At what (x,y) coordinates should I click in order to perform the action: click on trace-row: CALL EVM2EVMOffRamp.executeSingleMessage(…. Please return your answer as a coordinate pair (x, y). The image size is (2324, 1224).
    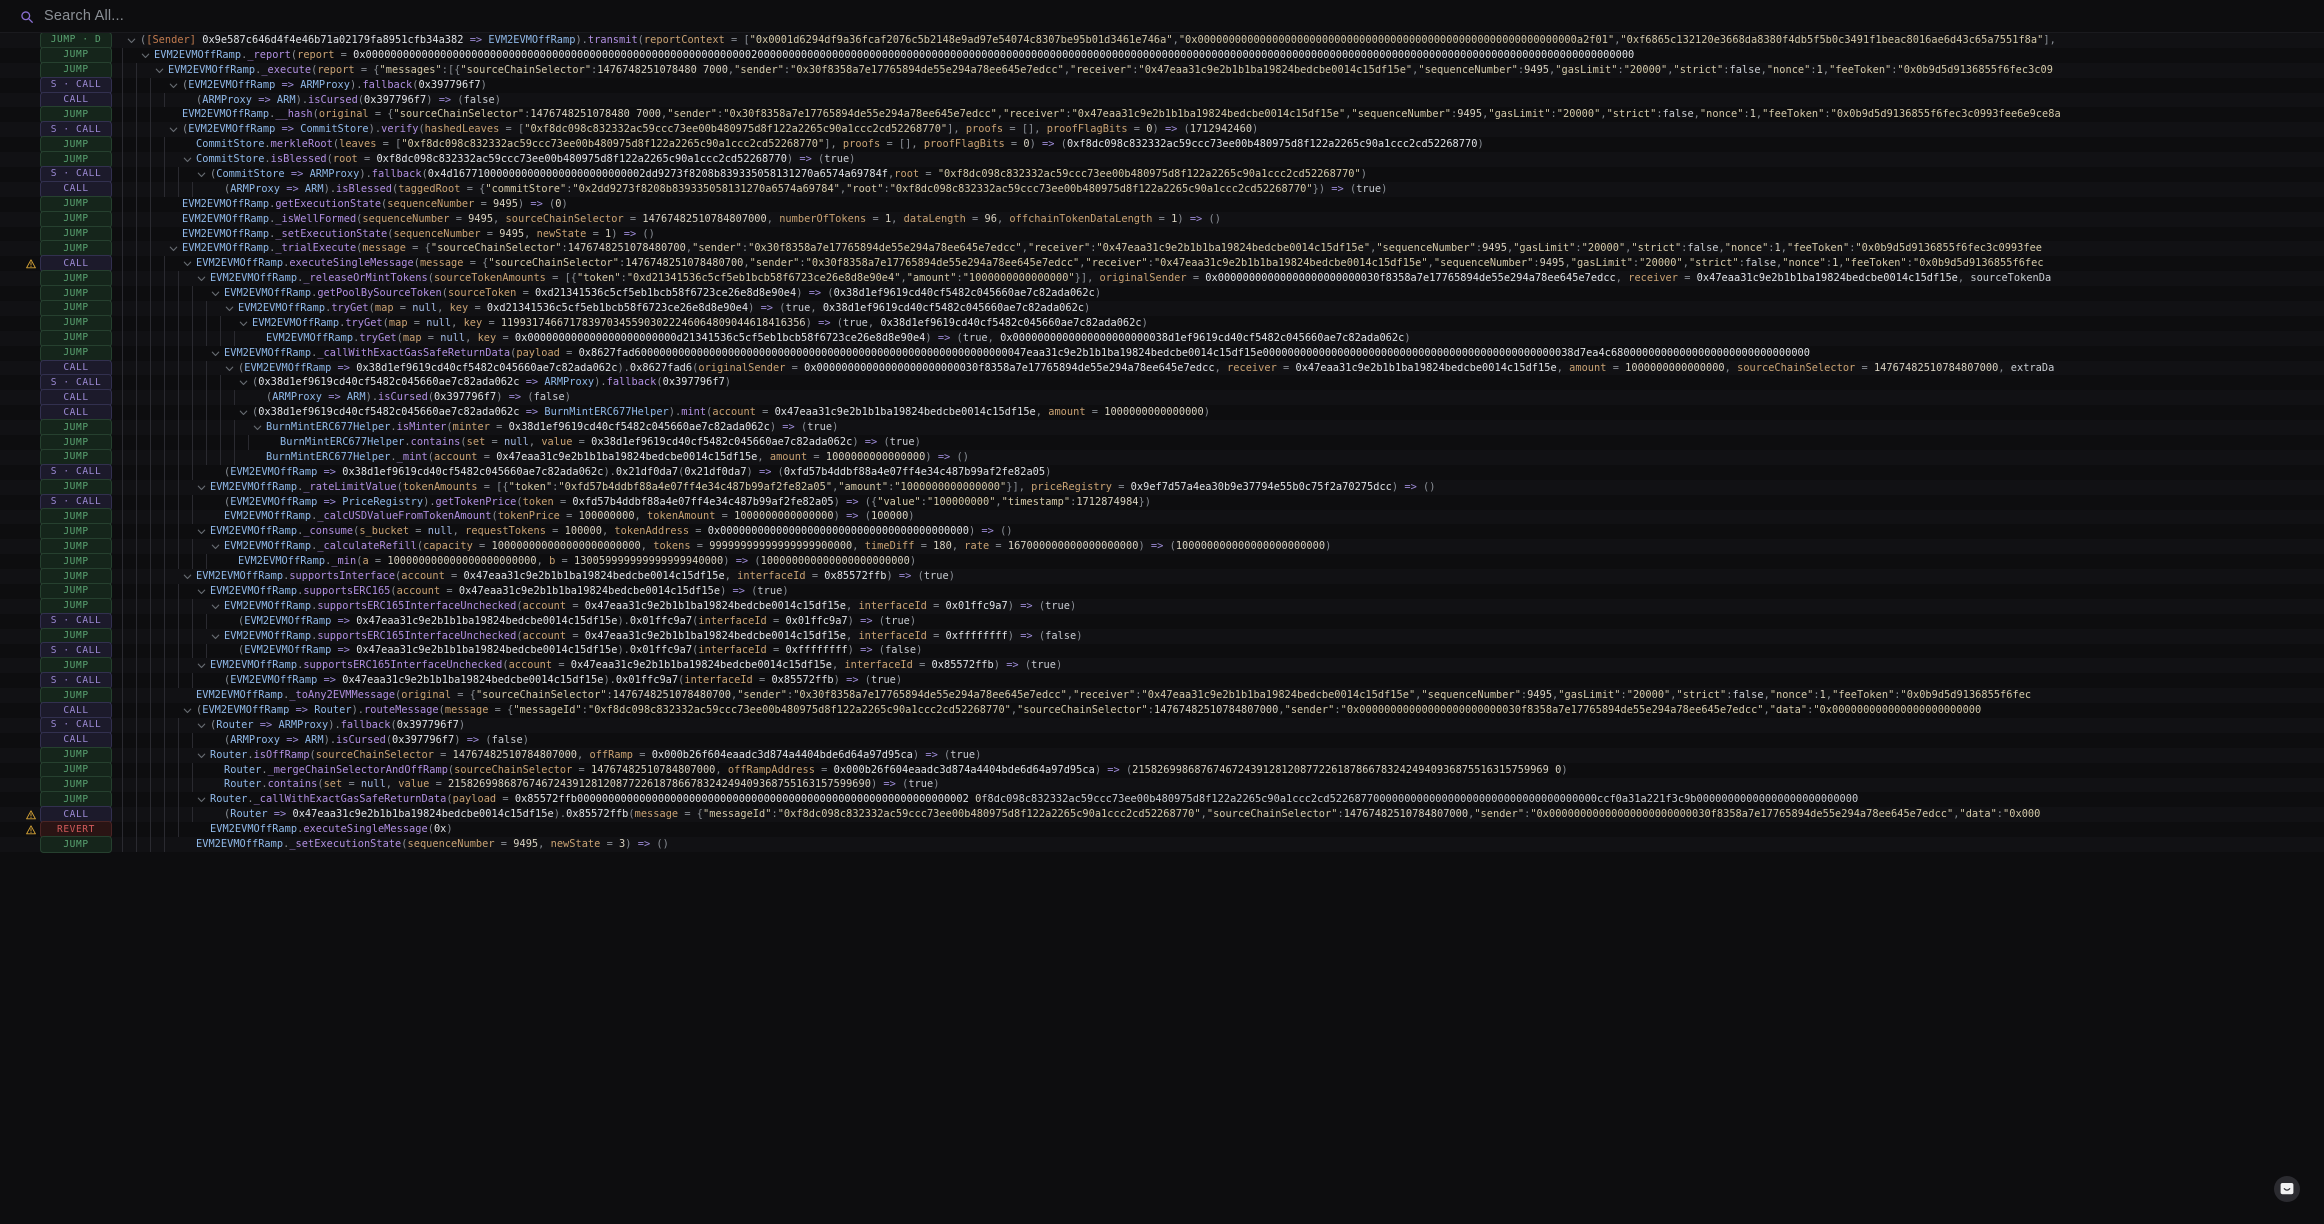
    Looking at the image, I should click on (1162, 264).